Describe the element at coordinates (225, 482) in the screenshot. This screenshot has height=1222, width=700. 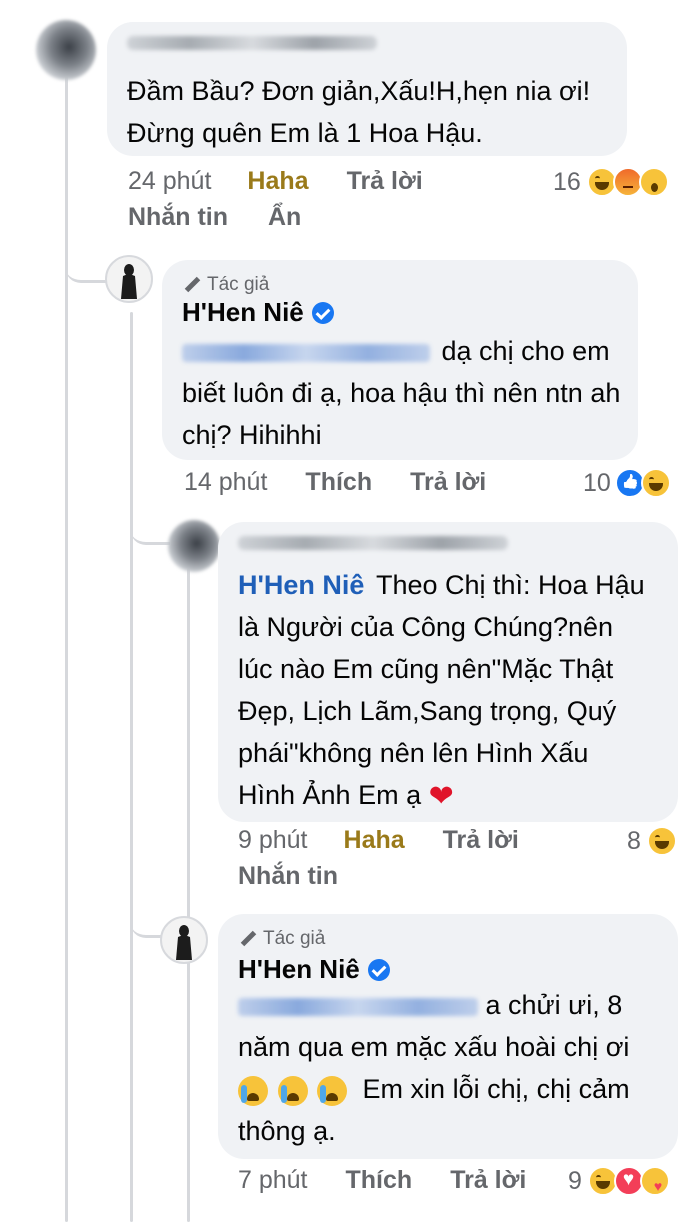
I see `reply-time: 14 phút` at that location.